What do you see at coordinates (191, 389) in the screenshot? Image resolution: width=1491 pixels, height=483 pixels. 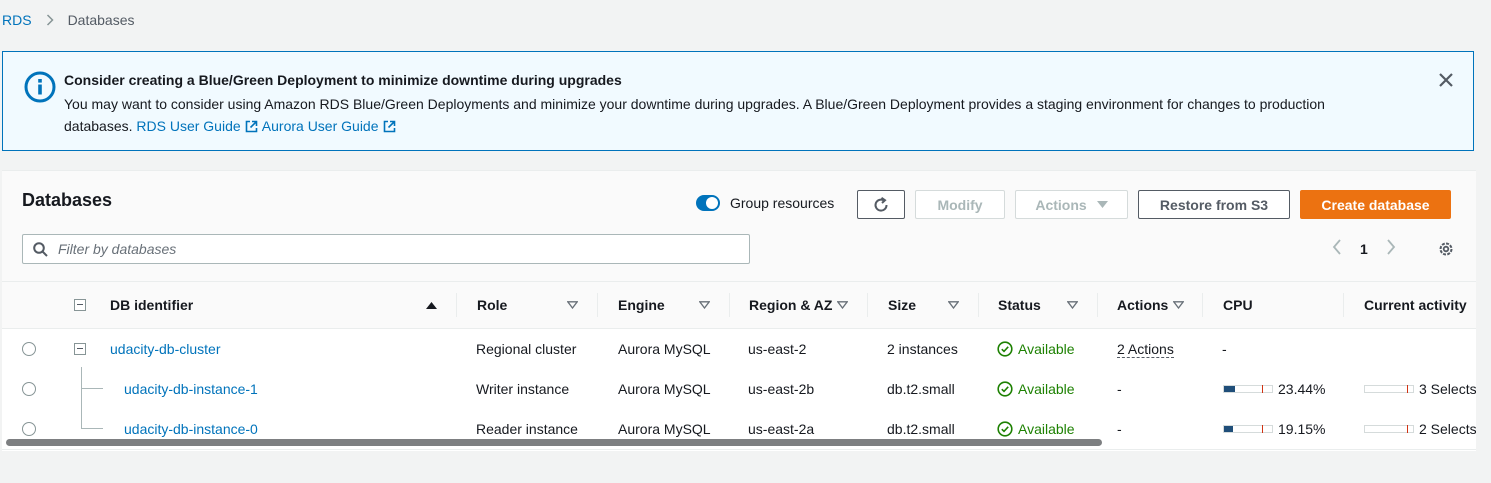 I see `db-identifier-link: udacity-db-instance-1` at bounding box center [191, 389].